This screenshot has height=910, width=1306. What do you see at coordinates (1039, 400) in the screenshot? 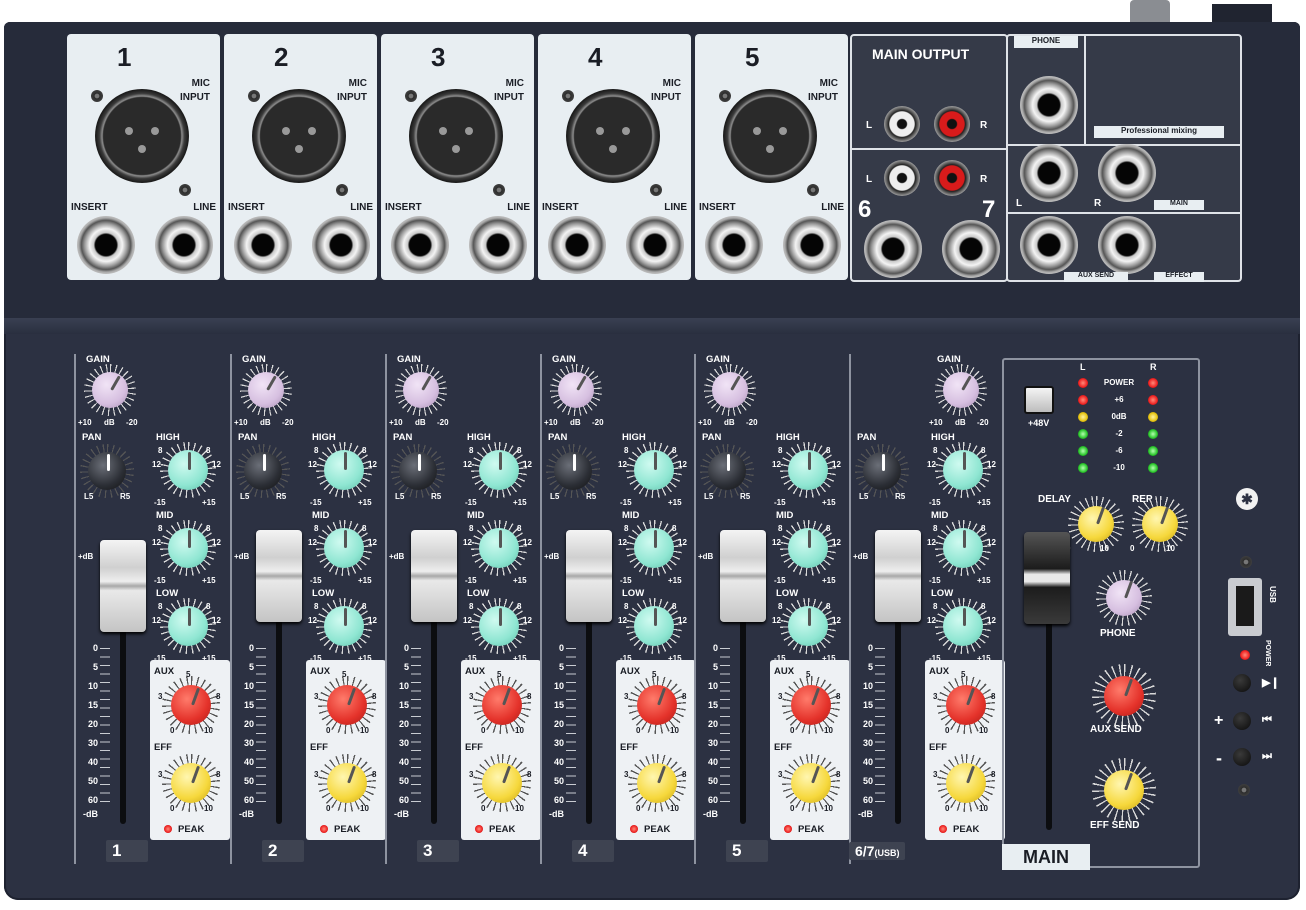
I see `phantom-power-button` at bounding box center [1039, 400].